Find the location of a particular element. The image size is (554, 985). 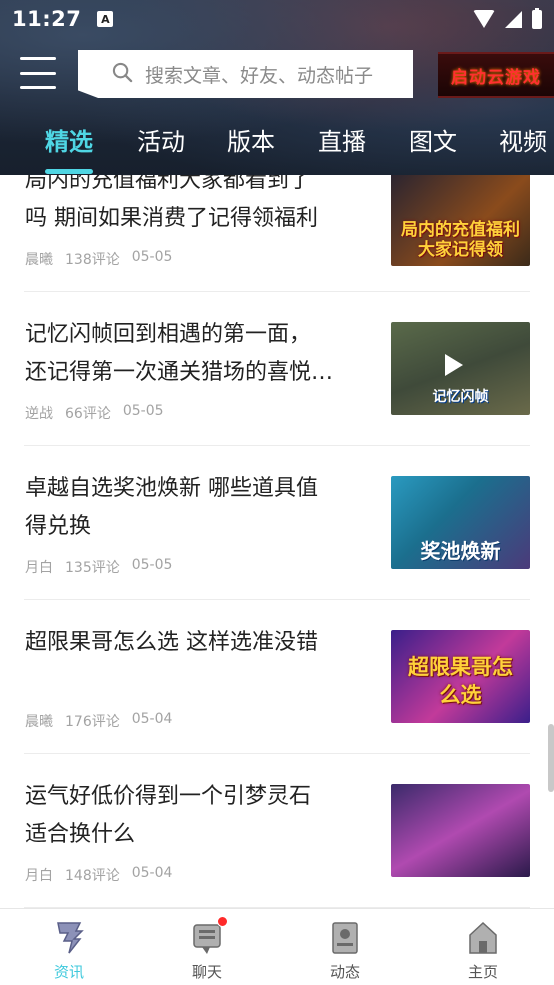

search-placeholder: 搜索文章、好友、动态帖子 is located at coordinates (259, 75).